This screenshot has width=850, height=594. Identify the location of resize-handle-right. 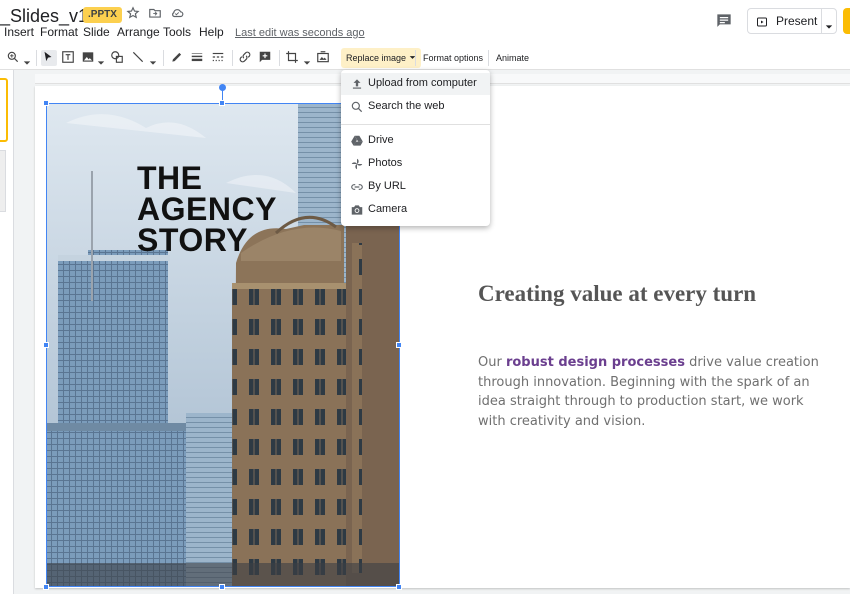
(399, 345).